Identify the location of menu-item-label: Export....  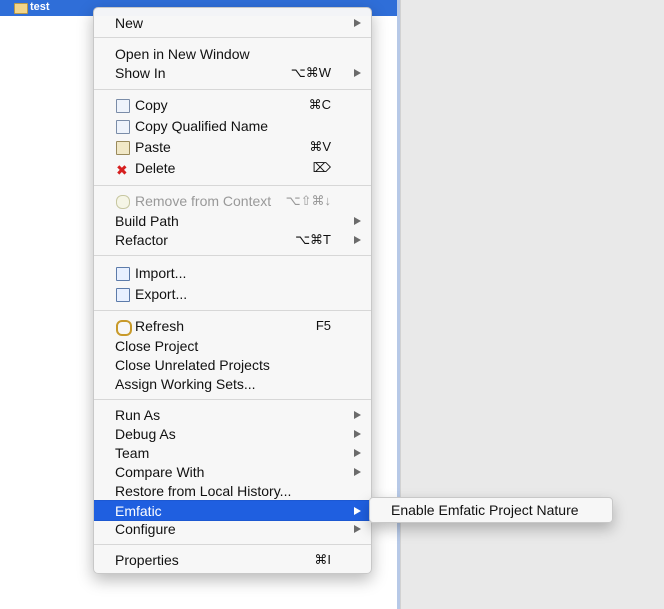
(161, 294).